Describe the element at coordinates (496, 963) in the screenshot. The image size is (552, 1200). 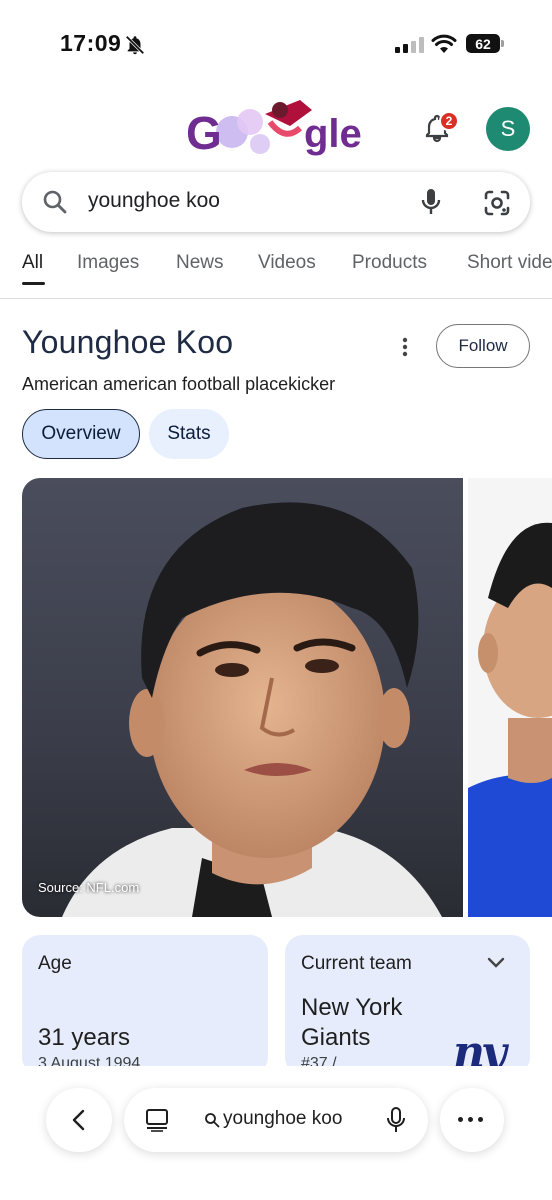
I see `chevron-down-icon` at that location.